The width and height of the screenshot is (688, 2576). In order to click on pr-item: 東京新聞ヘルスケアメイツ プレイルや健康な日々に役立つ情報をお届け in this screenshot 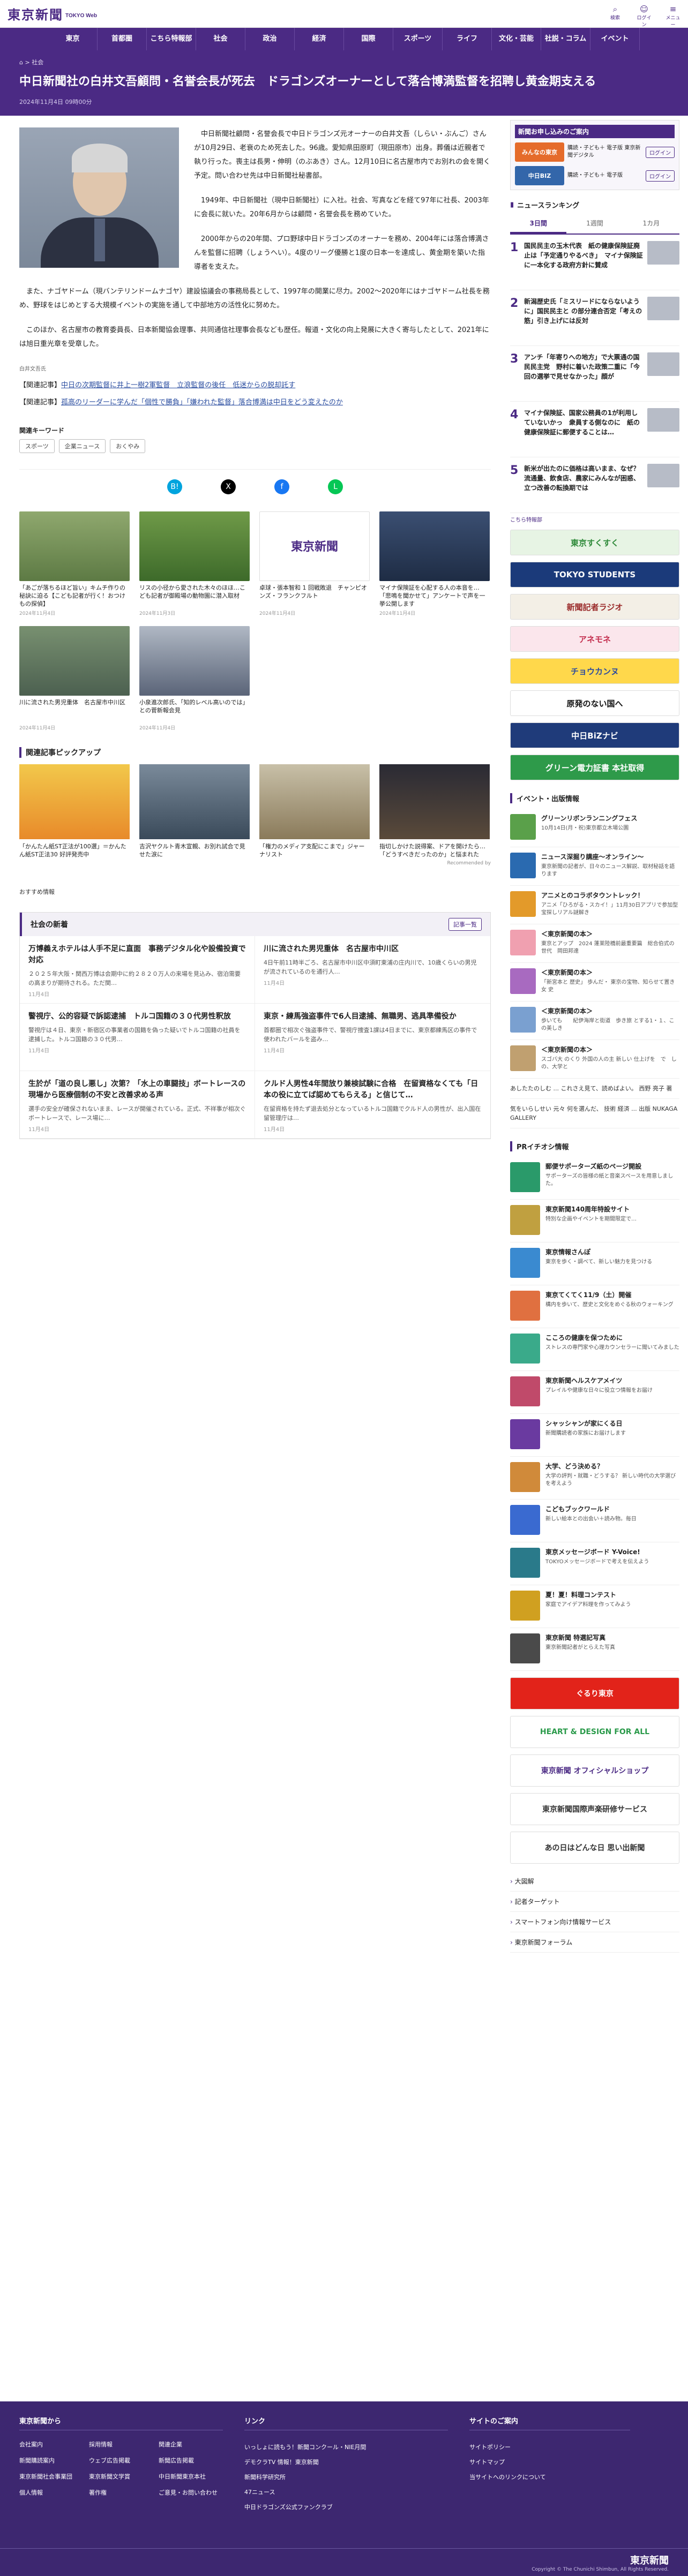, I will do `click(594, 1392)`.